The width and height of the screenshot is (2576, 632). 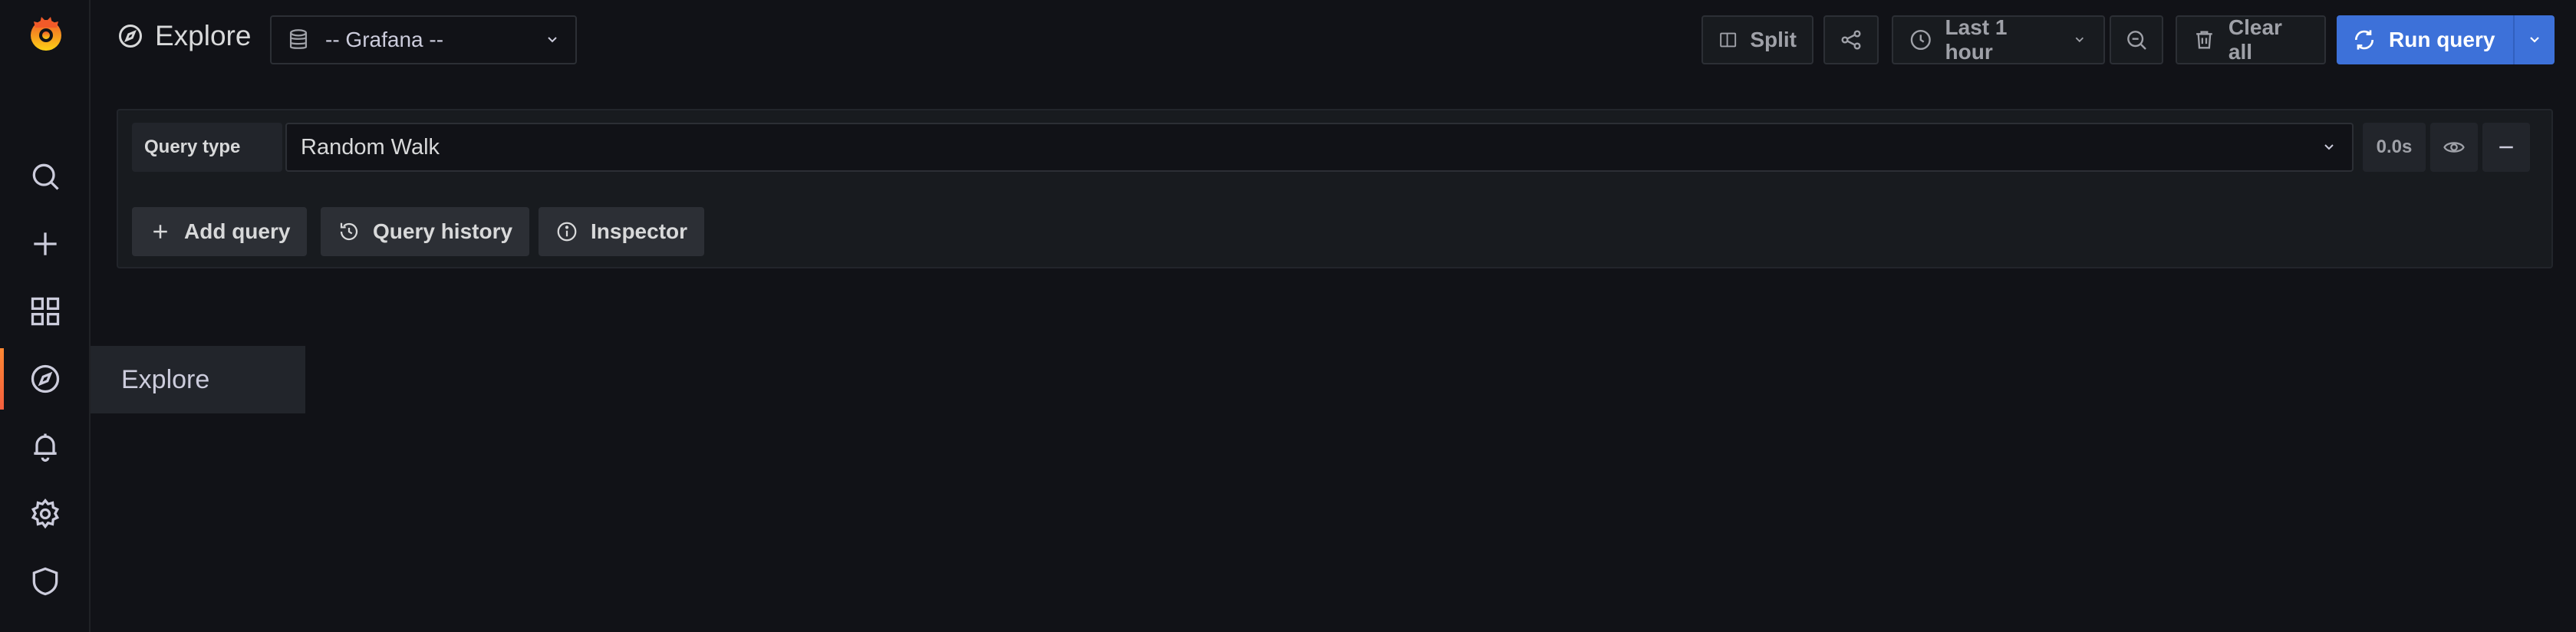 I want to click on database-icon, so click(x=298, y=39).